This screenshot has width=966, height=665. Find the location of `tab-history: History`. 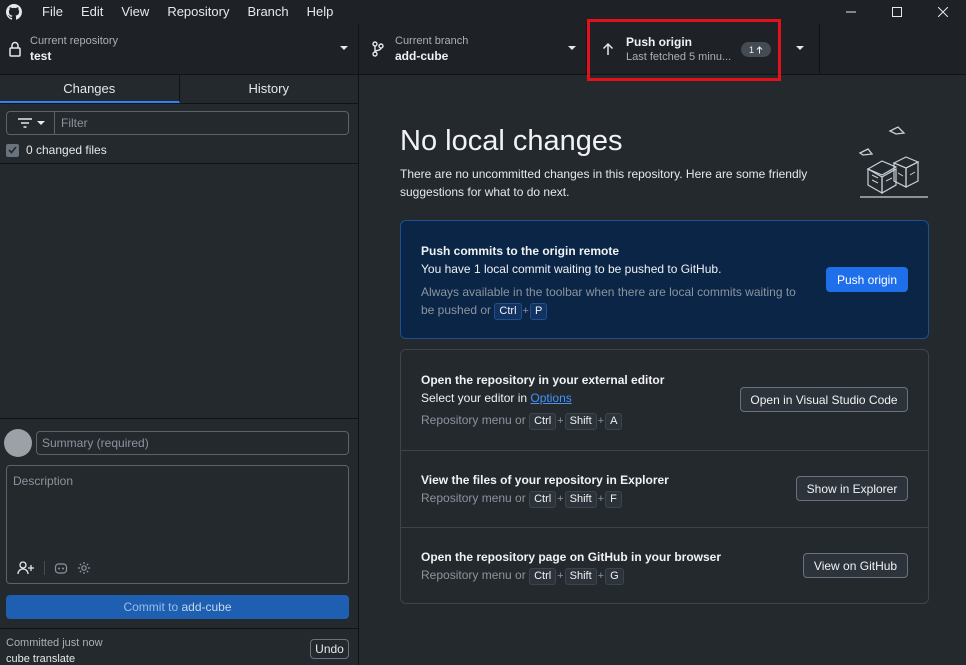

tab-history: History is located at coordinates (269, 89).